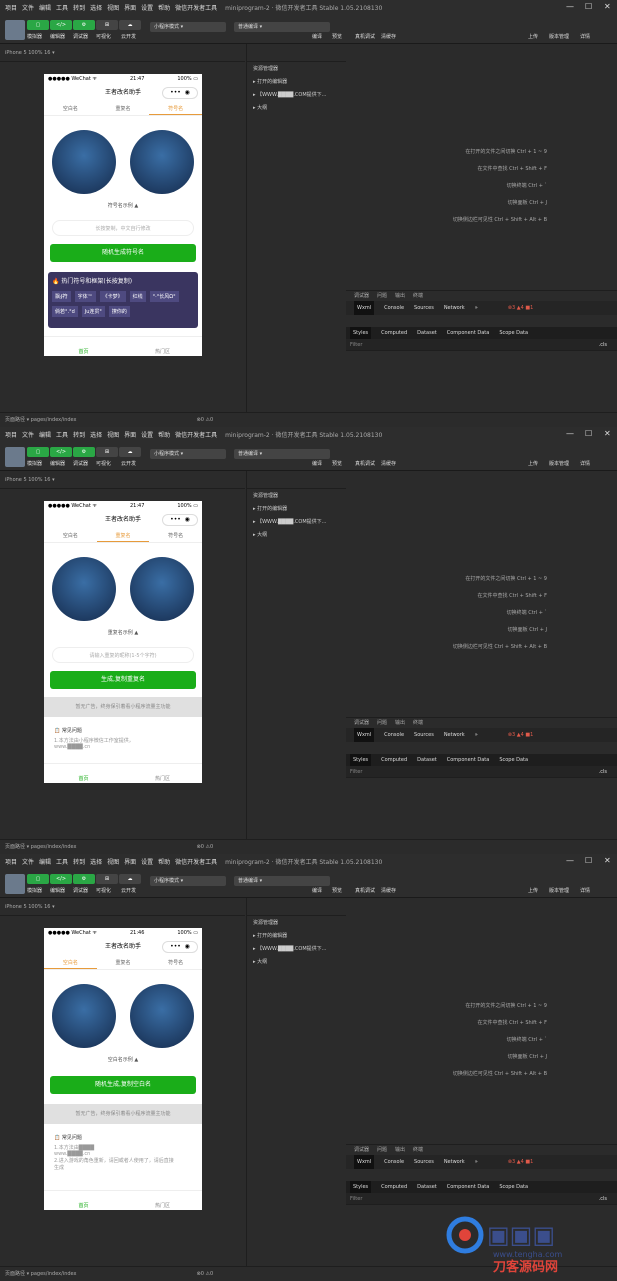 This screenshot has height=1281, width=617. I want to click on symbol-chip: 倘若°.°d, so click(65, 311).